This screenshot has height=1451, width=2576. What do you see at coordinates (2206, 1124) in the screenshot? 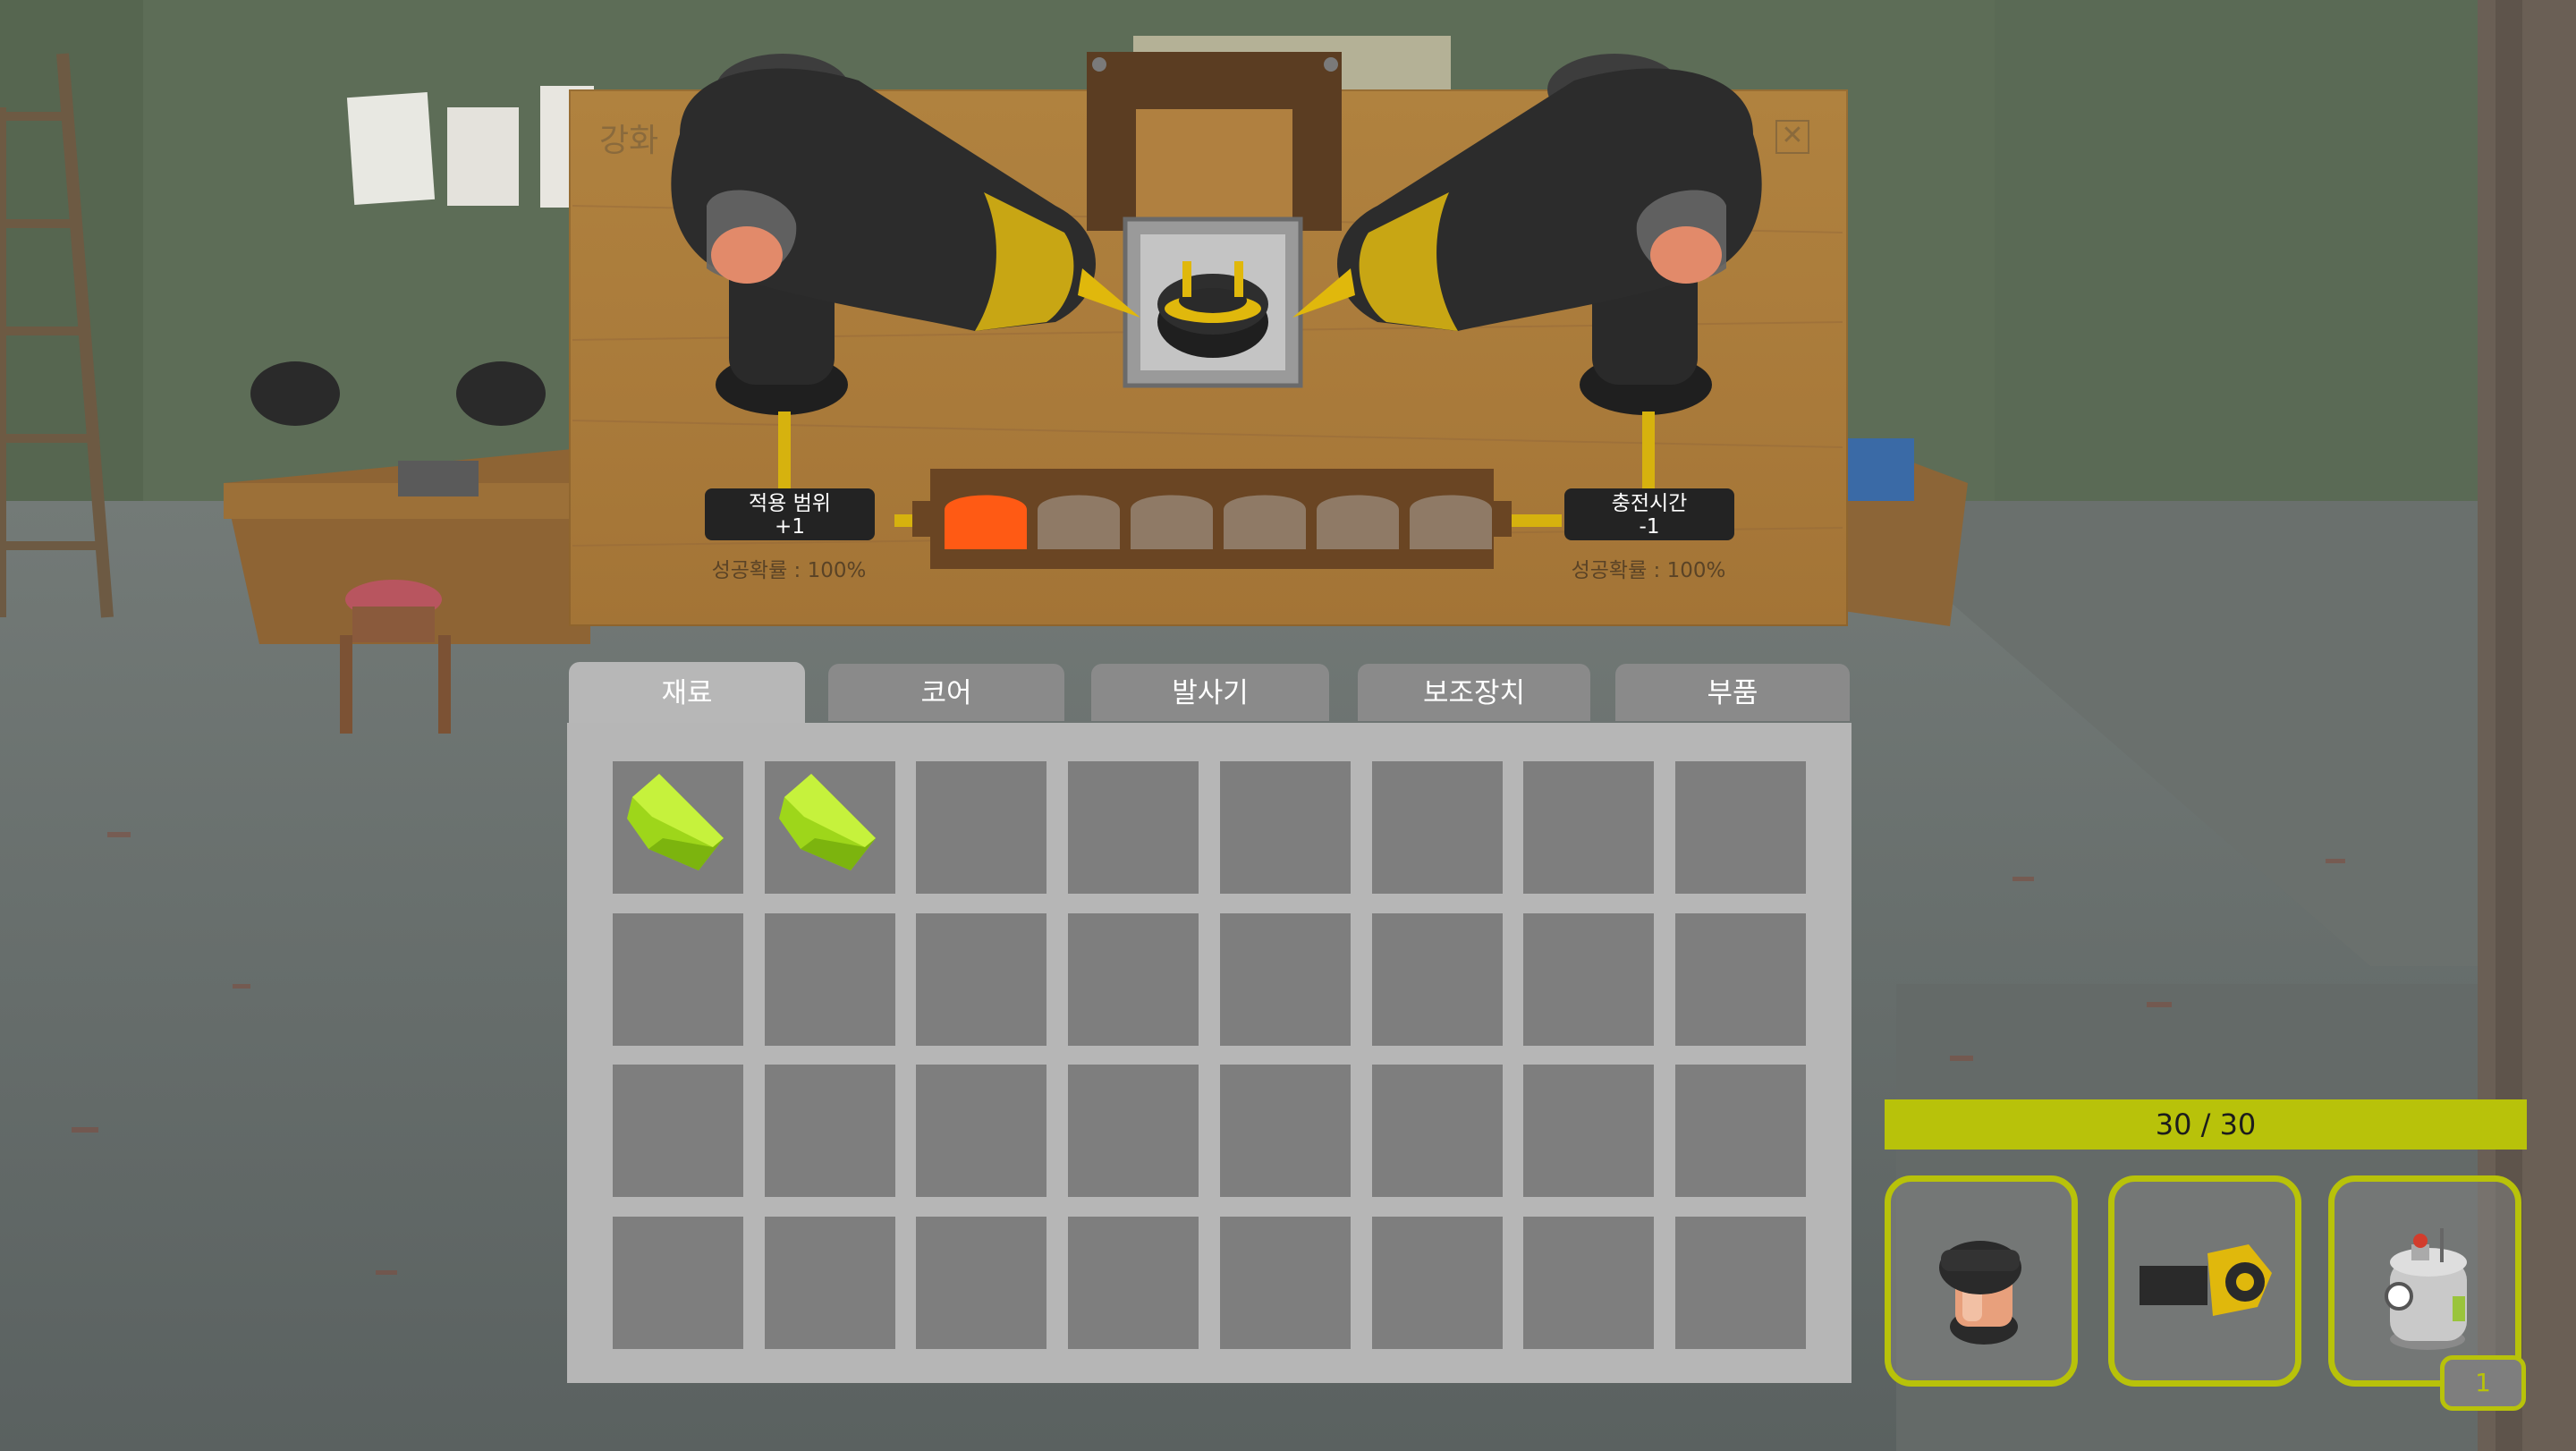
I see `health-bar: 30 / 30` at bounding box center [2206, 1124].